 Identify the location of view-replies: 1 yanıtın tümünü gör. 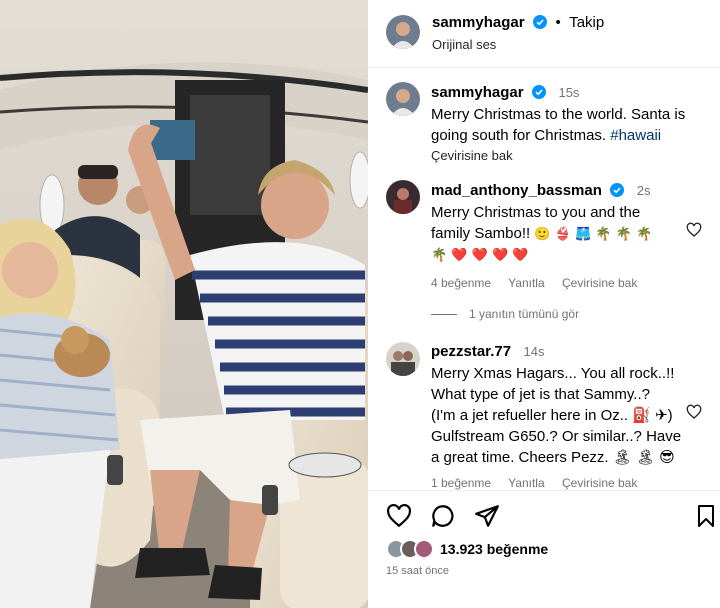
(505, 314).